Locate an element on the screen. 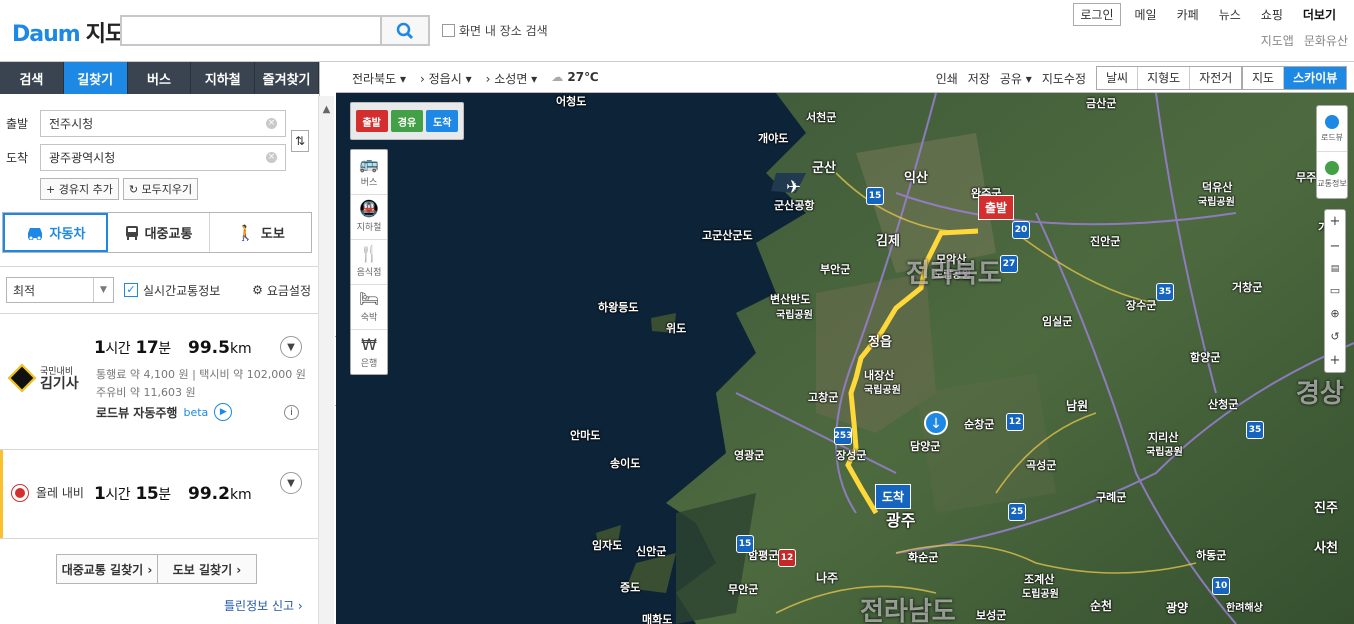 The image size is (1354, 624). mode-car: 자동차 is located at coordinates (55, 232).